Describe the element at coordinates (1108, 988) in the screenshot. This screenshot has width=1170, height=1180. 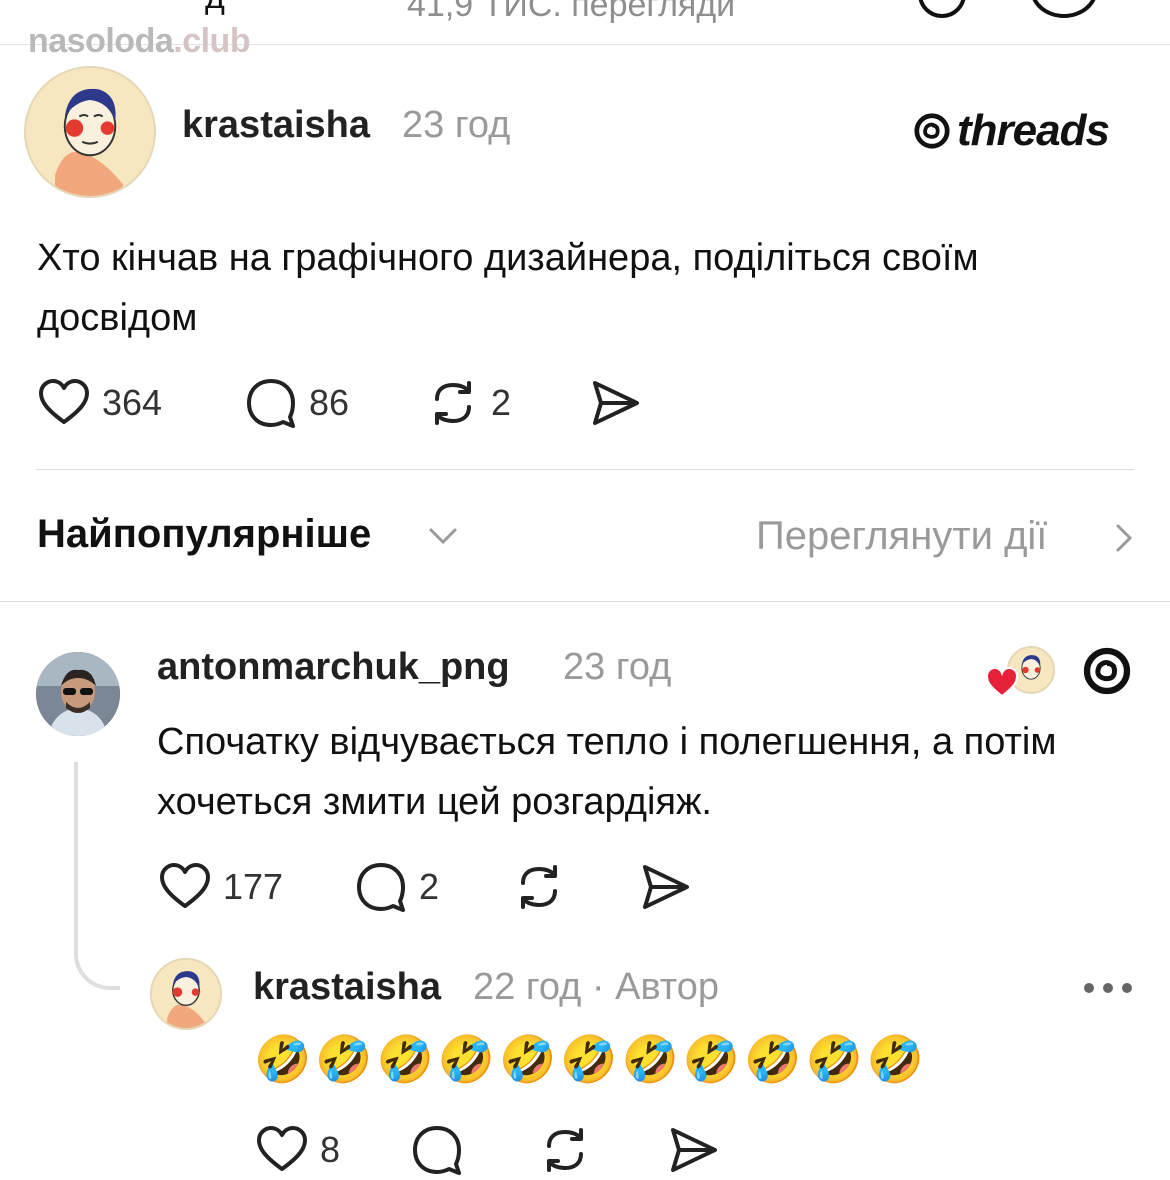
I see `more-options-icon` at that location.